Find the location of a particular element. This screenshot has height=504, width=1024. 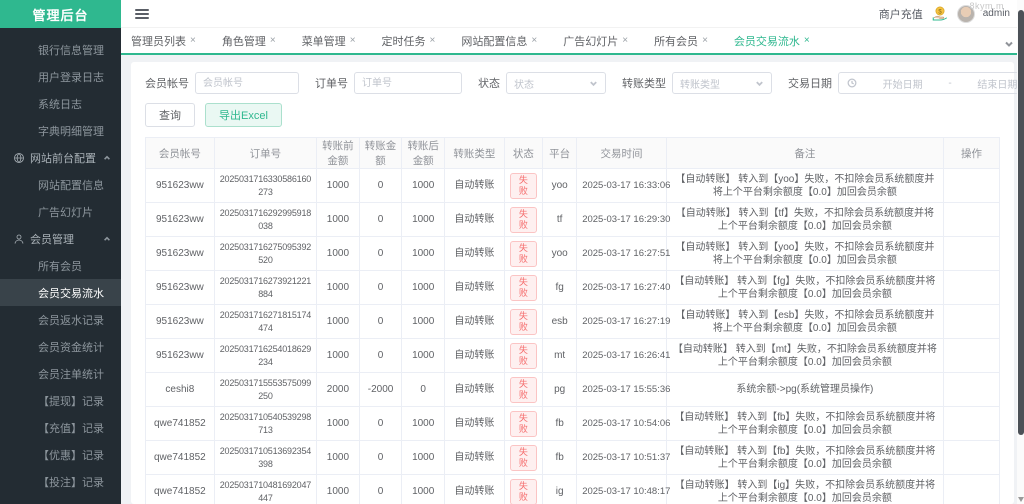

order-input is located at coordinates (408, 83).